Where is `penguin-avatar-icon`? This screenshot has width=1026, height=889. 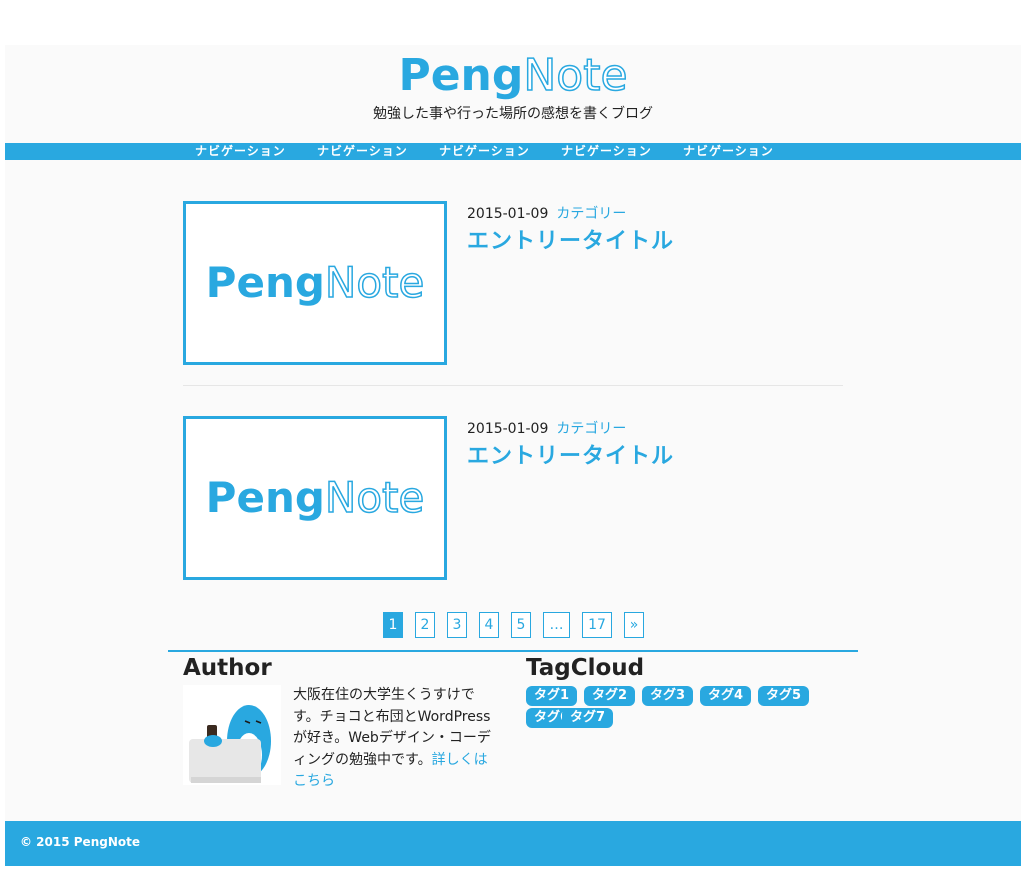
penguin-avatar-icon is located at coordinates (232, 735).